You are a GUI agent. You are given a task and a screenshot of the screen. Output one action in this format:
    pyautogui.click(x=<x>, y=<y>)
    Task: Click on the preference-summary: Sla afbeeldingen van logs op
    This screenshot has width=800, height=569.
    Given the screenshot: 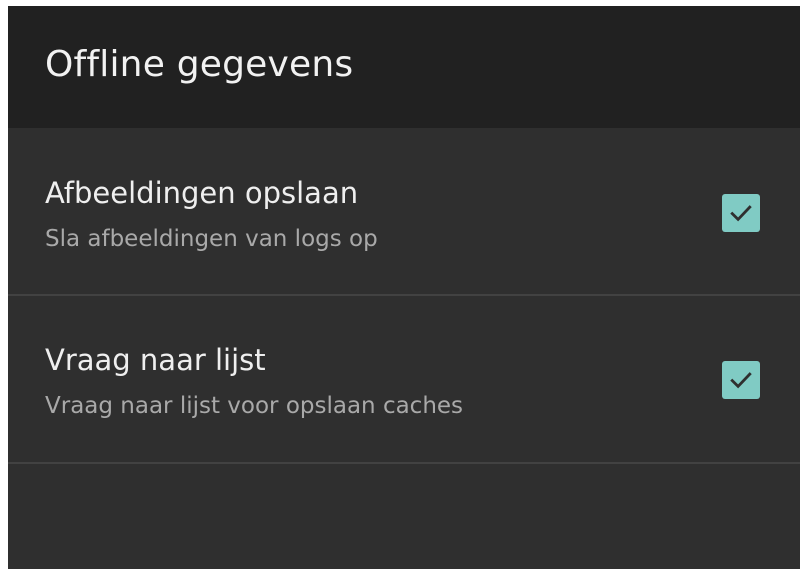 What is the action you would take?
    pyautogui.click(x=211, y=239)
    